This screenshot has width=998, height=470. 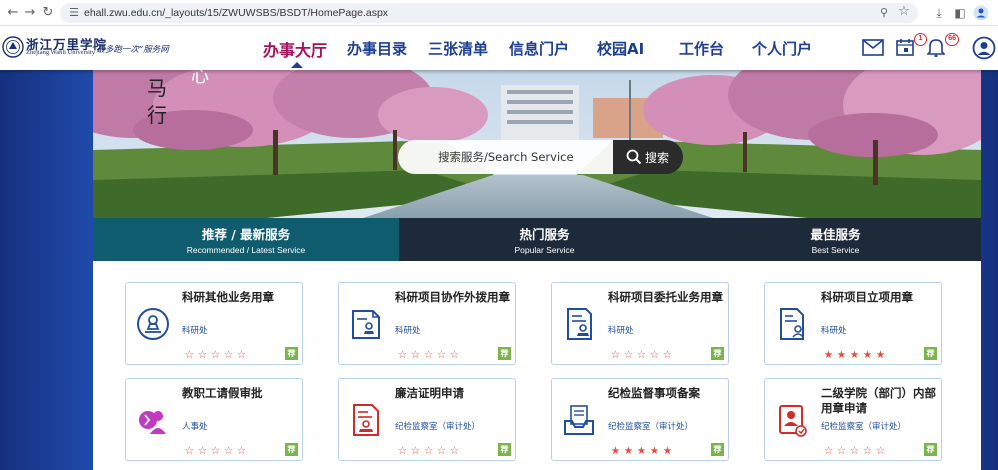 What do you see at coordinates (620, 48) in the screenshot?
I see `nav-campus-ai: 校园AI` at bounding box center [620, 48].